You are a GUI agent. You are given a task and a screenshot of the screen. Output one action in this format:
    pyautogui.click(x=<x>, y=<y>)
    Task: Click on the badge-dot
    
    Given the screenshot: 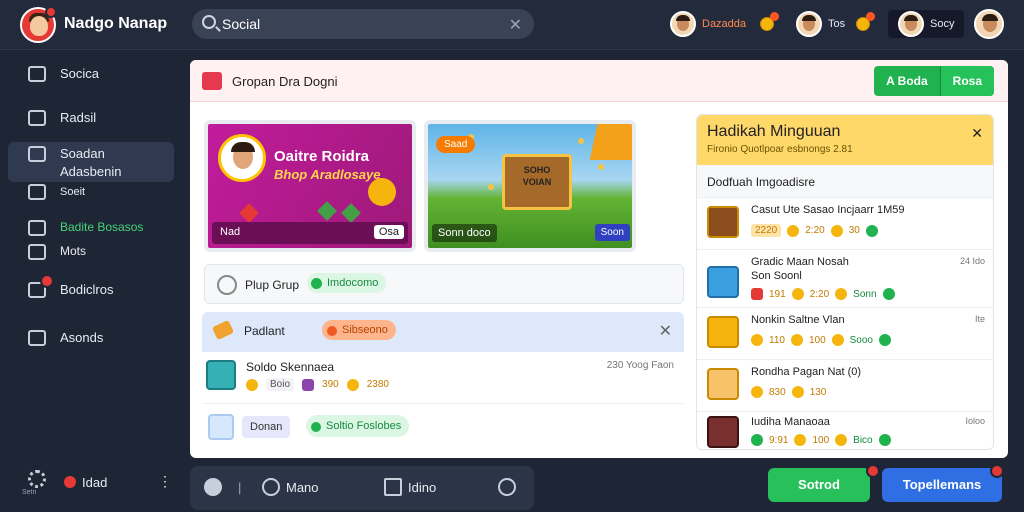 What is the action you would take?
    pyautogui.click(x=774, y=16)
    